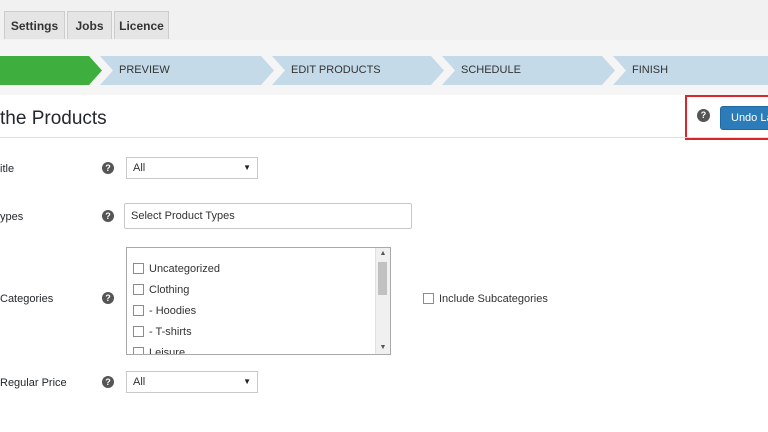 The height and width of the screenshot is (432, 768). I want to click on list-item: - Hoodies, so click(164, 311).